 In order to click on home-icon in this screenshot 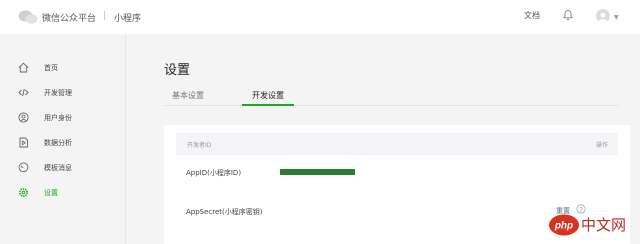, I will do `click(23, 67)`.